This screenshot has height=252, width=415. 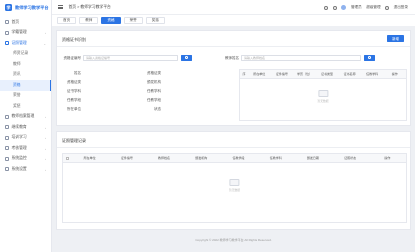 I want to click on sub-item-honor: 荣誉, so click(x=25, y=96).